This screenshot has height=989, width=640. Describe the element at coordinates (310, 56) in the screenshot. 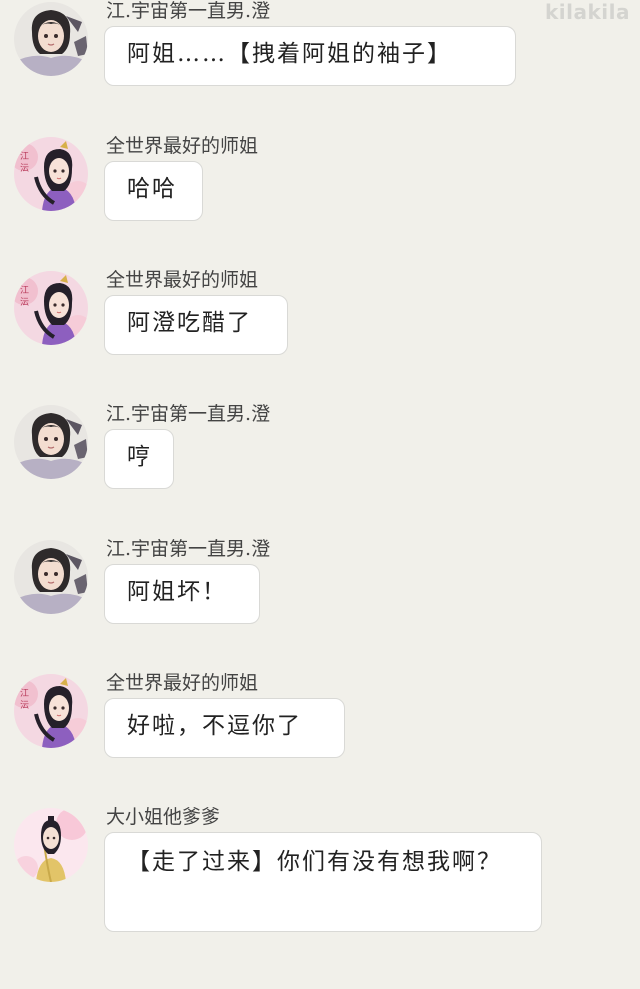

I see `message-bubble: 阿姐……【拽着阿姐的袖子】` at that location.